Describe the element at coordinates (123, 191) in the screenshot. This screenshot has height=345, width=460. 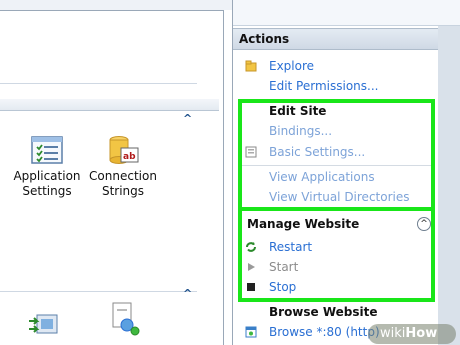
I see `connection-strings-label-line2: Strings` at that location.